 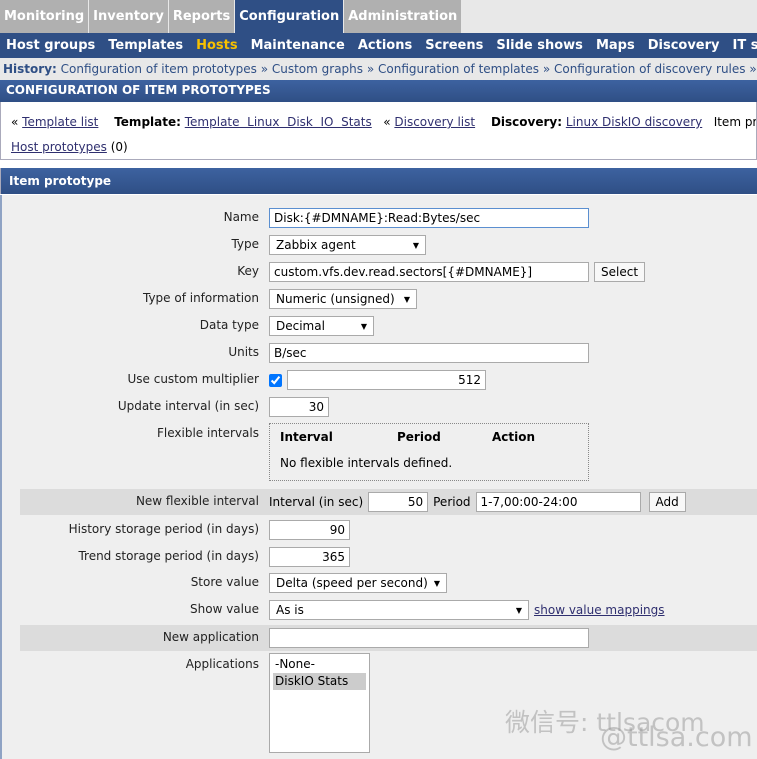 What do you see at coordinates (558, 502) in the screenshot?
I see `newflex-period-input: 1-7,00:00-24:00` at bounding box center [558, 502].